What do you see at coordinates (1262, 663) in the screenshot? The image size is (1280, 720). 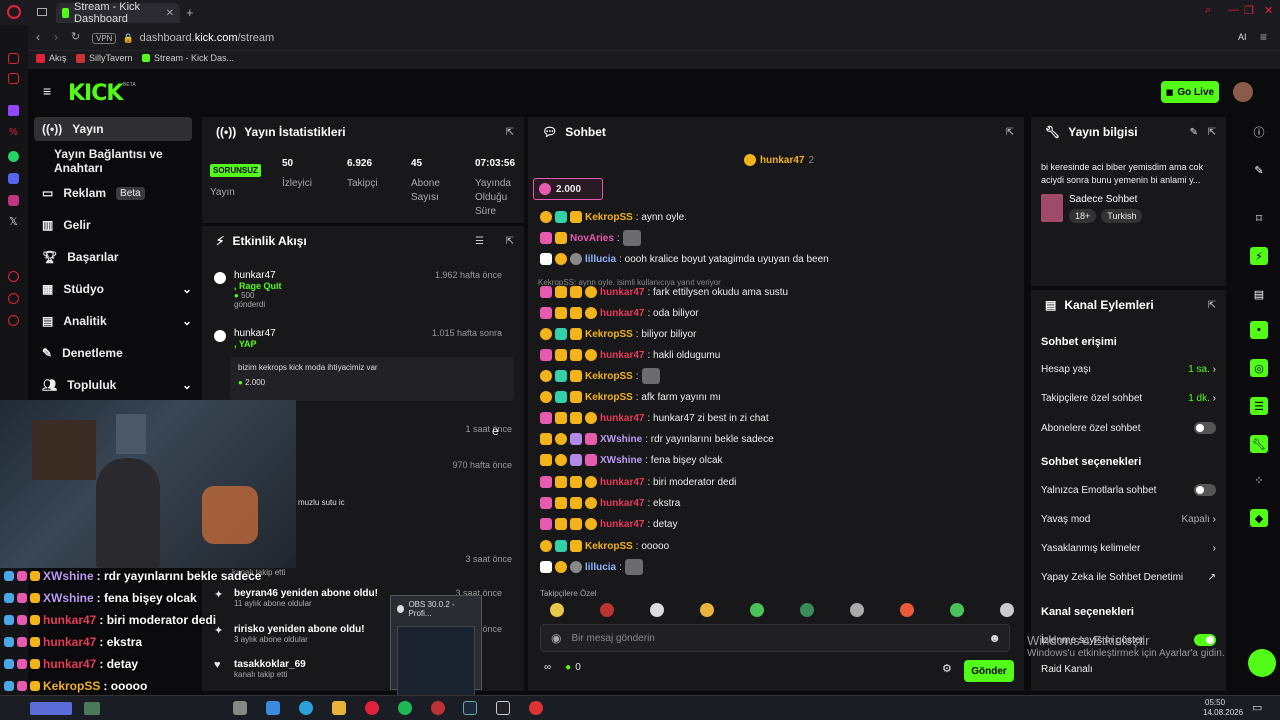 I see `support-chat-button` at bounding box center [1262, 663].